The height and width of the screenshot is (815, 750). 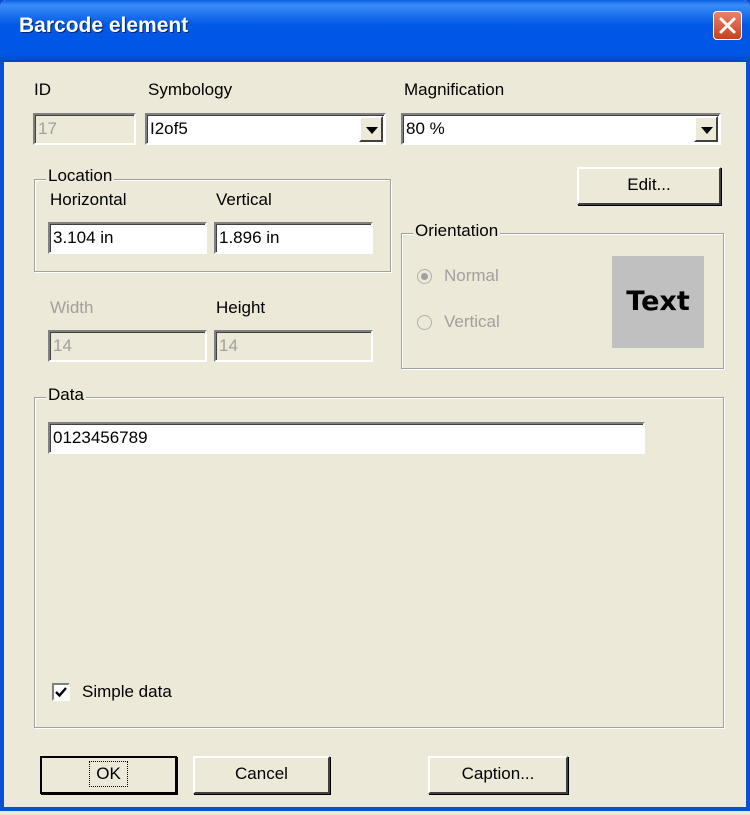 What do you see at coordinates (265, 129) in the screenshot?
I see `symbology-select: I2of5` at bounding box center [265, 129].